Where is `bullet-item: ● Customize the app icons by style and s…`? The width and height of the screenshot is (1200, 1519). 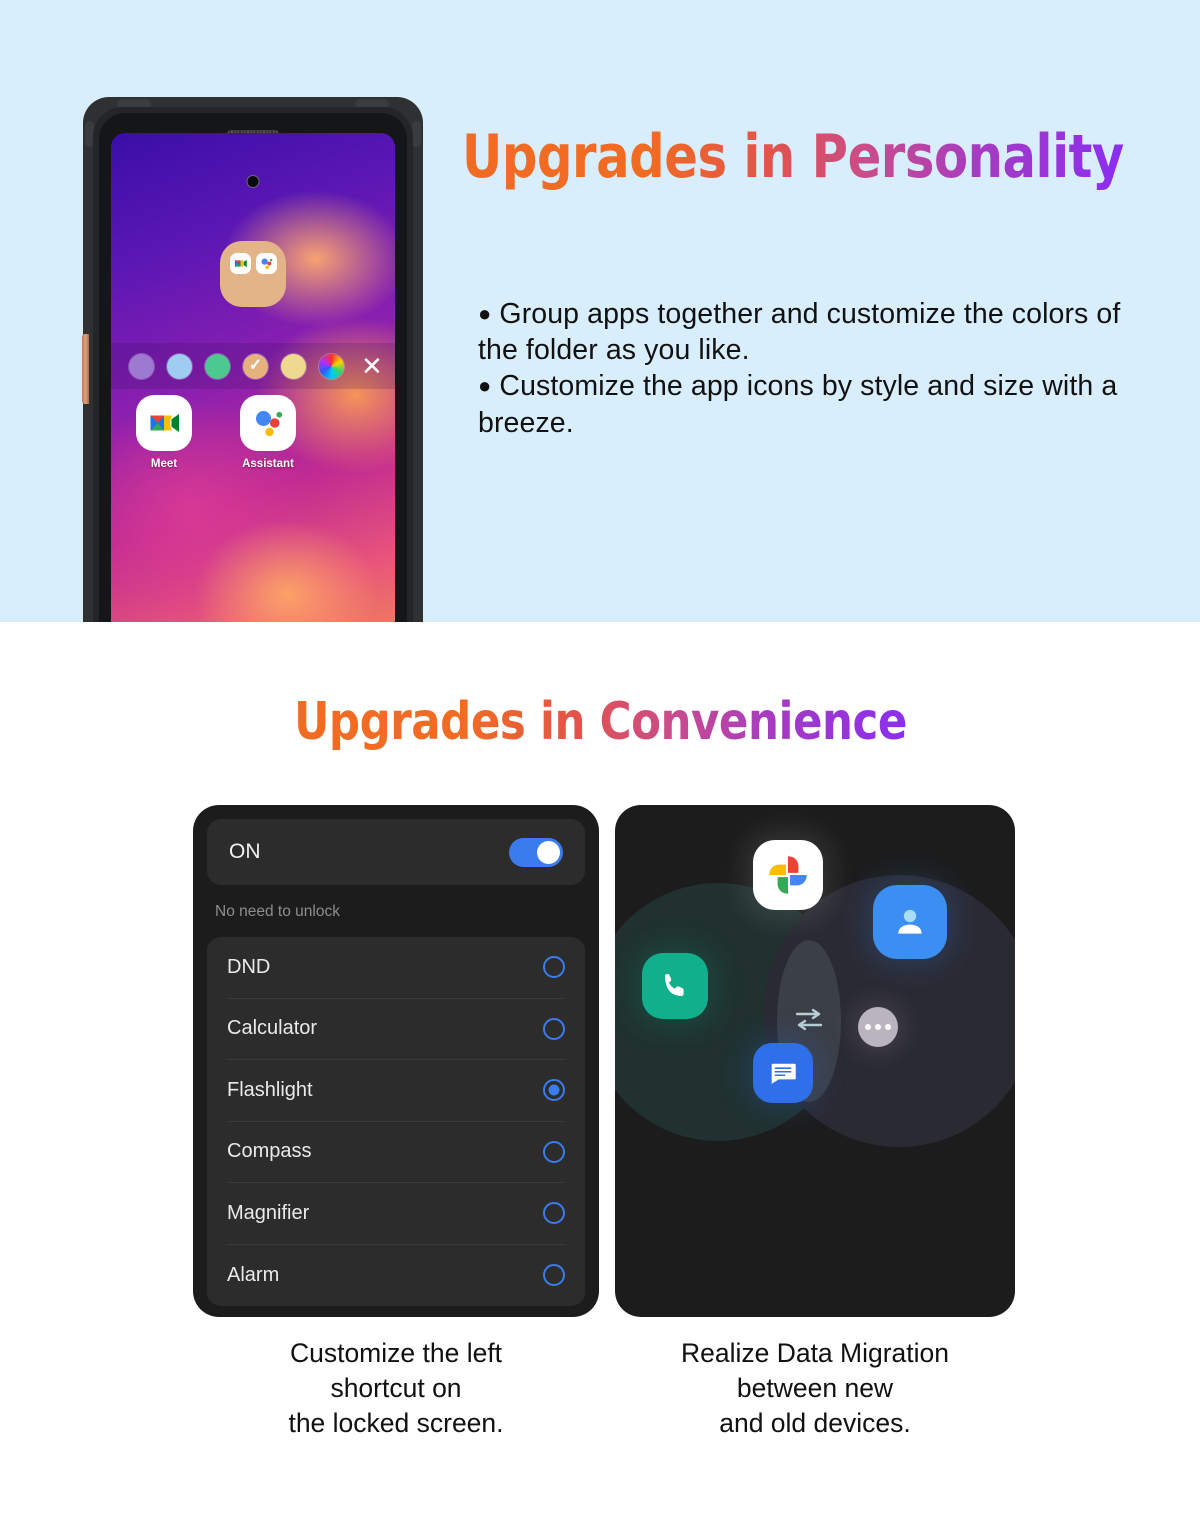 bullet-item: ● Customize the app icons by style and s… is located at coordinates (823, 404).